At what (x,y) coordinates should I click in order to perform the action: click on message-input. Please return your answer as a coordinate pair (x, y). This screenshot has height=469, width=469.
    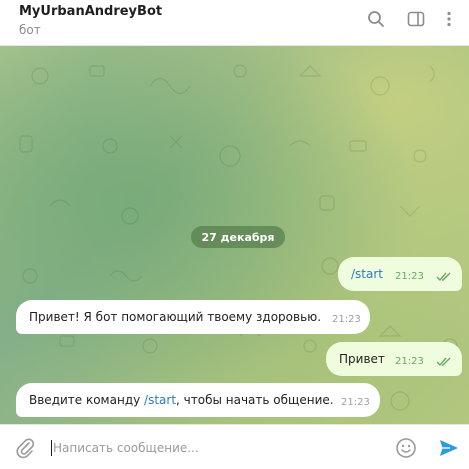
    Looking at the image, I should click on (213, 448).